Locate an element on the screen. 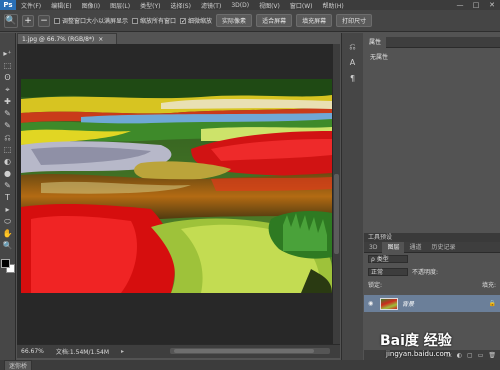  clone-stamp-tool-icon: ⬚ is located at coordinates (8, 150).